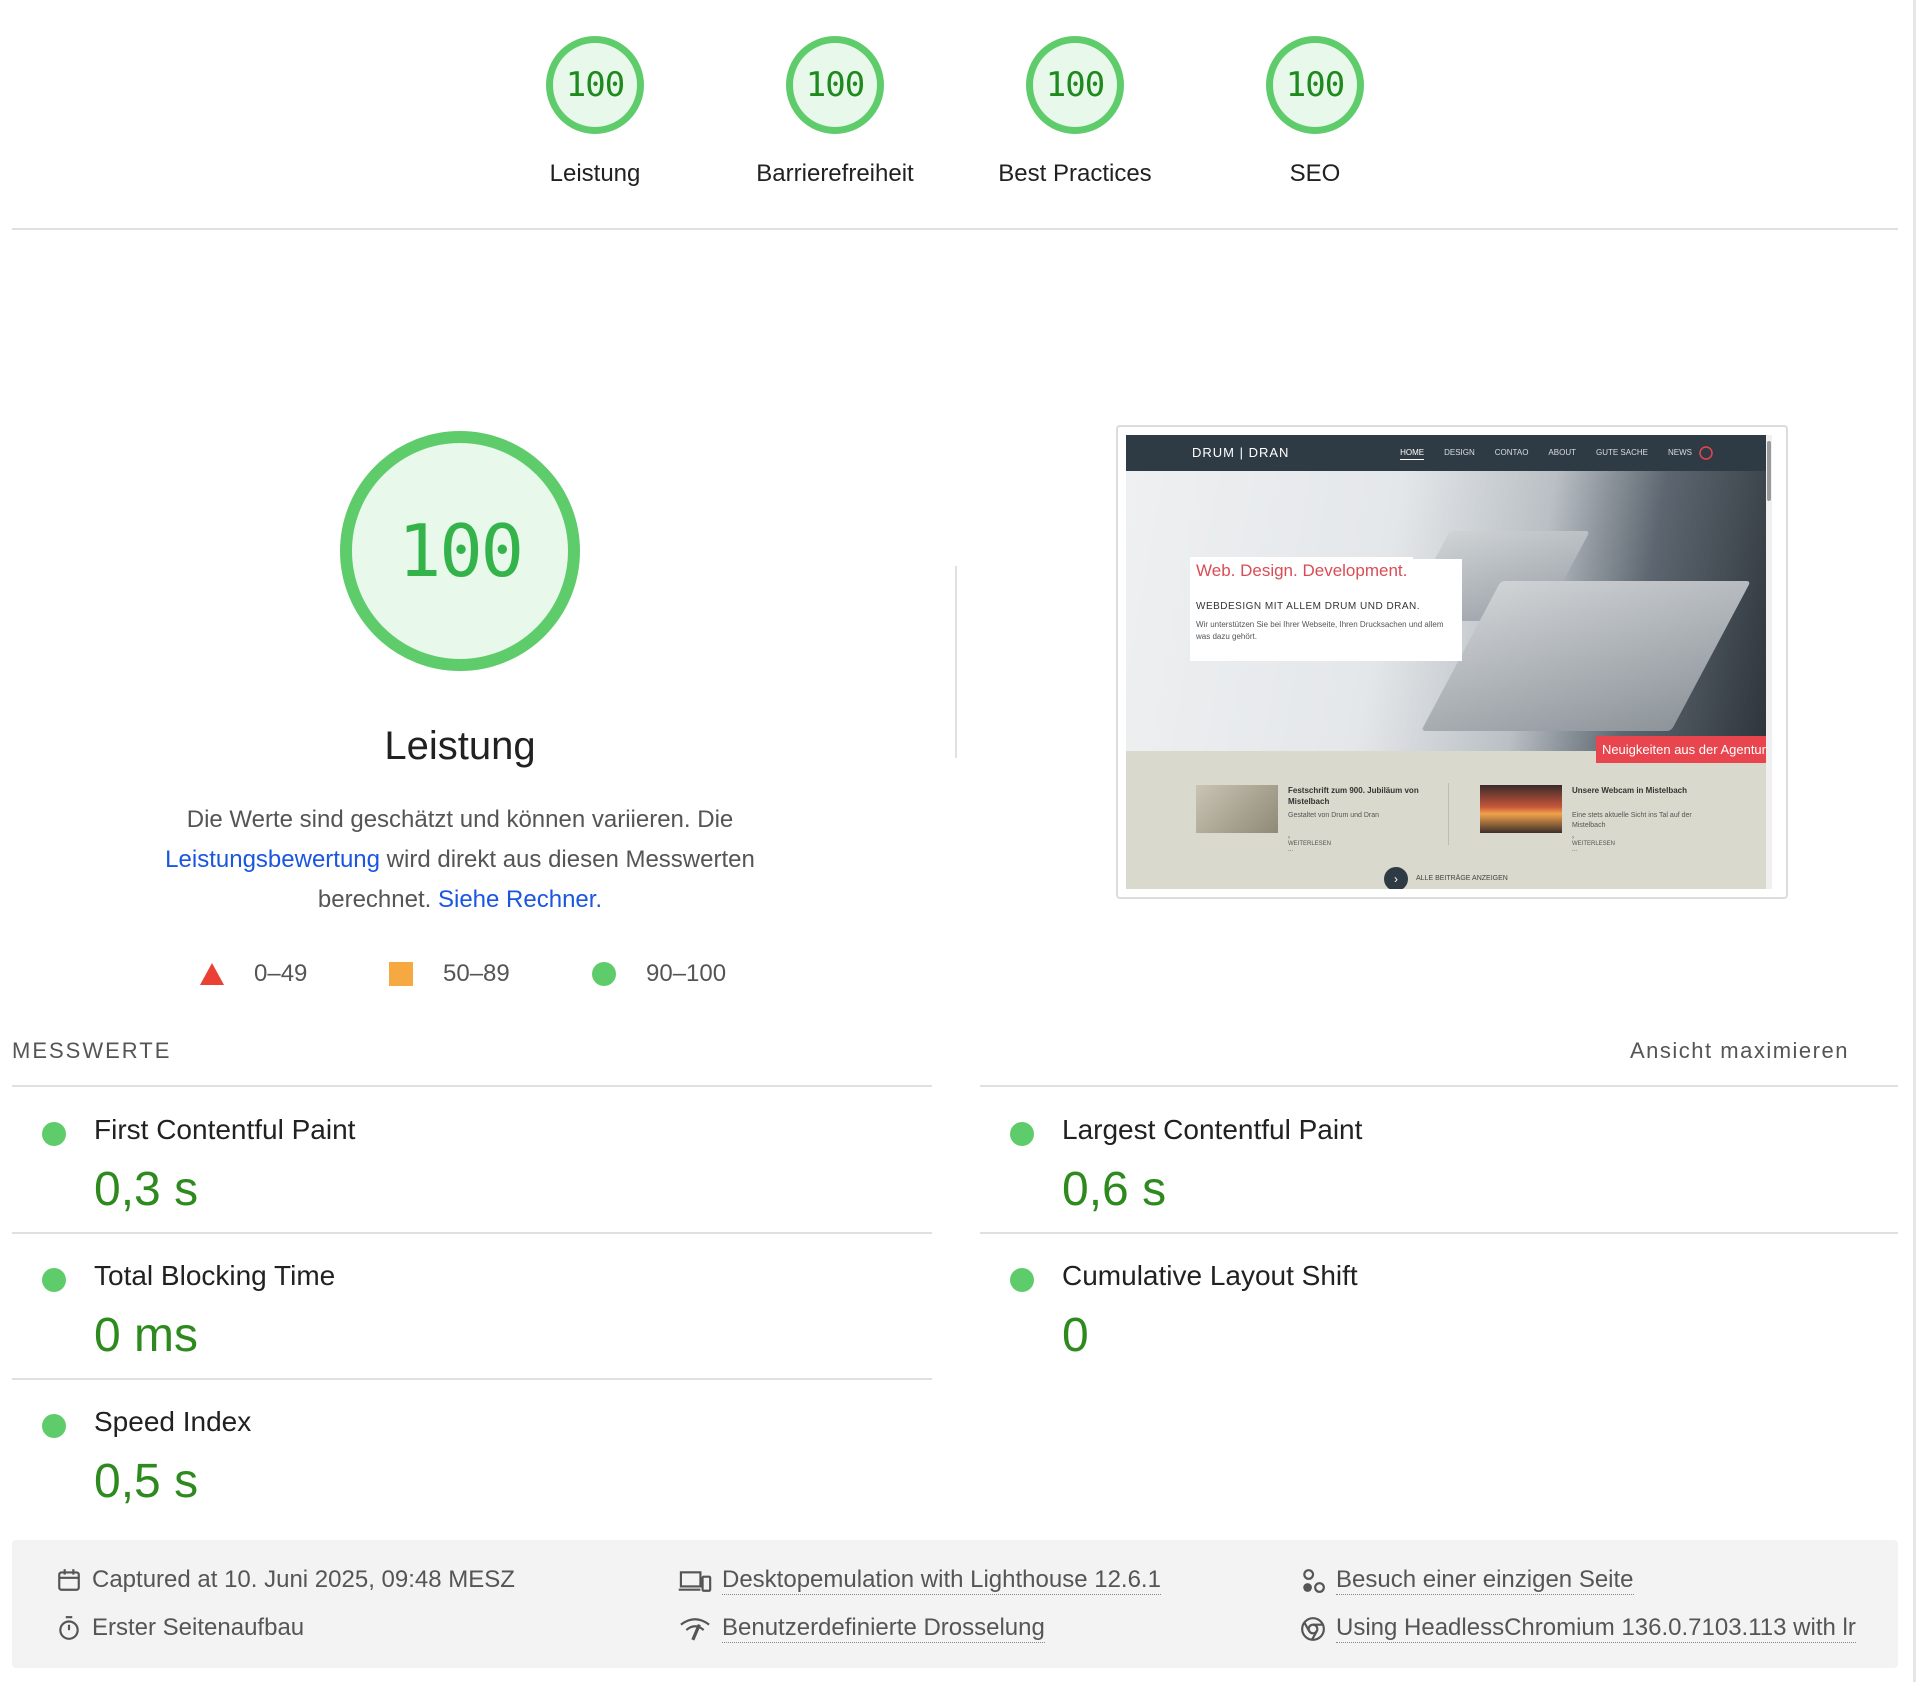 The width and height of the screenshot is (1916, 1682). I want to click on metric-value: 0,5 s, so click(146, 1481).